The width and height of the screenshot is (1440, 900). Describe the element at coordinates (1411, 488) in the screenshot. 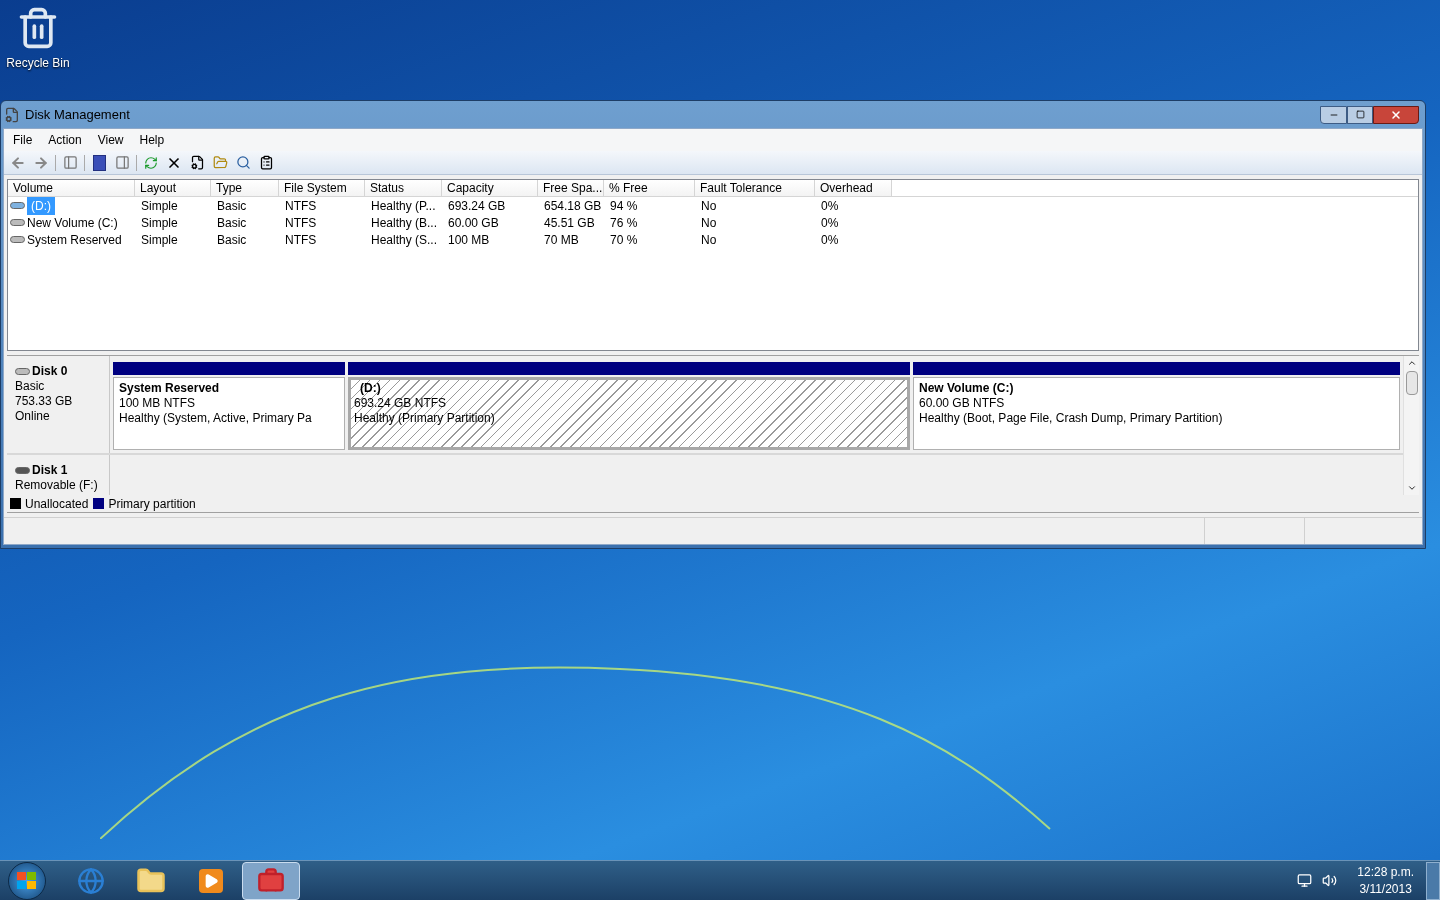

I see `scroll-down-icon` at that location.